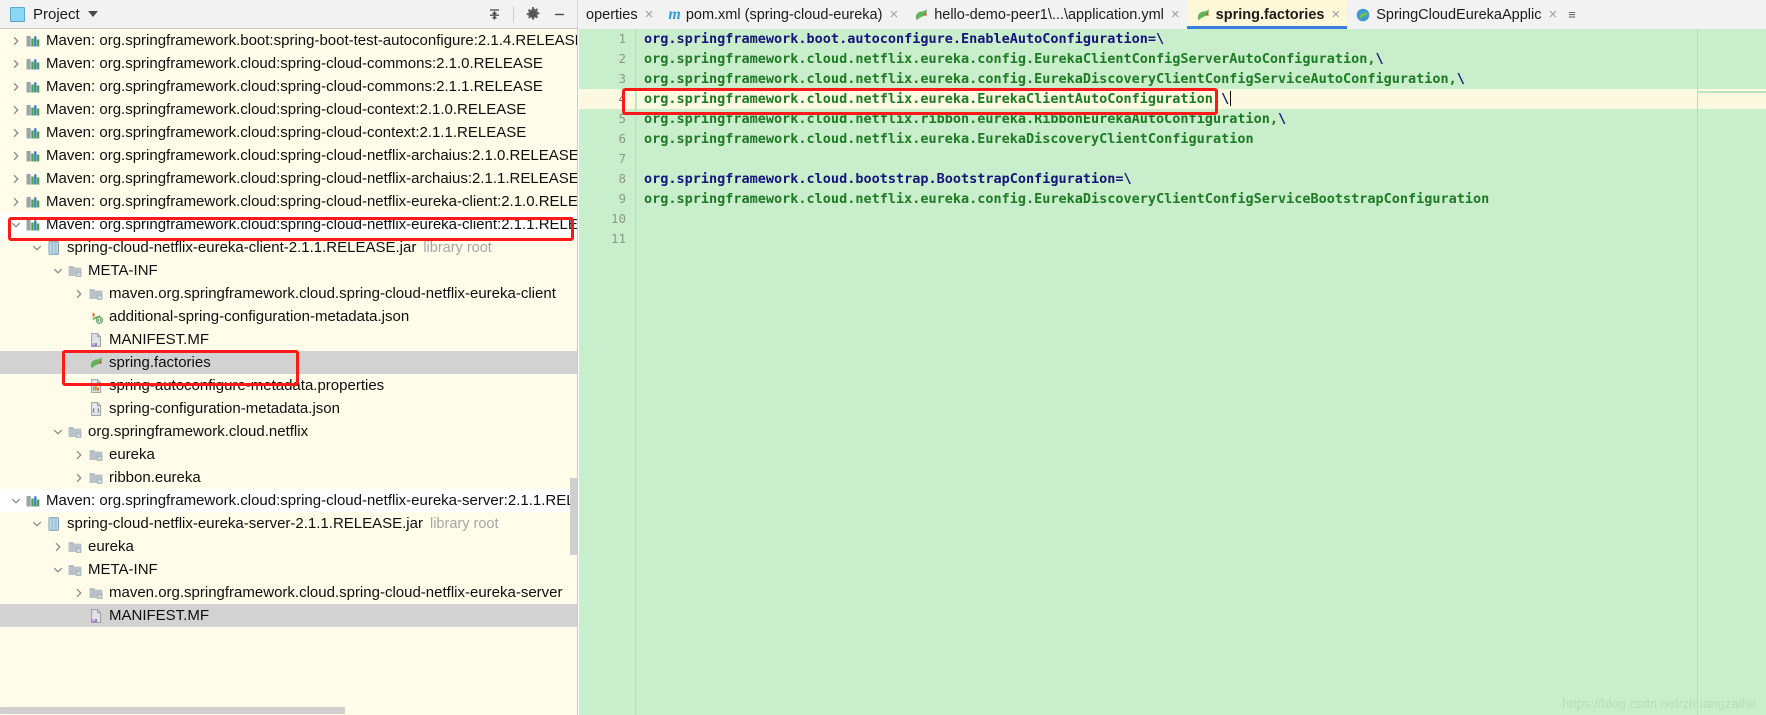  What do you see at coordinates (782, 14) in the screenshot?
I see `editor-tab-2: m pom.xml (spring-cloud-eureka) ×` at bounding box center [782, 14].